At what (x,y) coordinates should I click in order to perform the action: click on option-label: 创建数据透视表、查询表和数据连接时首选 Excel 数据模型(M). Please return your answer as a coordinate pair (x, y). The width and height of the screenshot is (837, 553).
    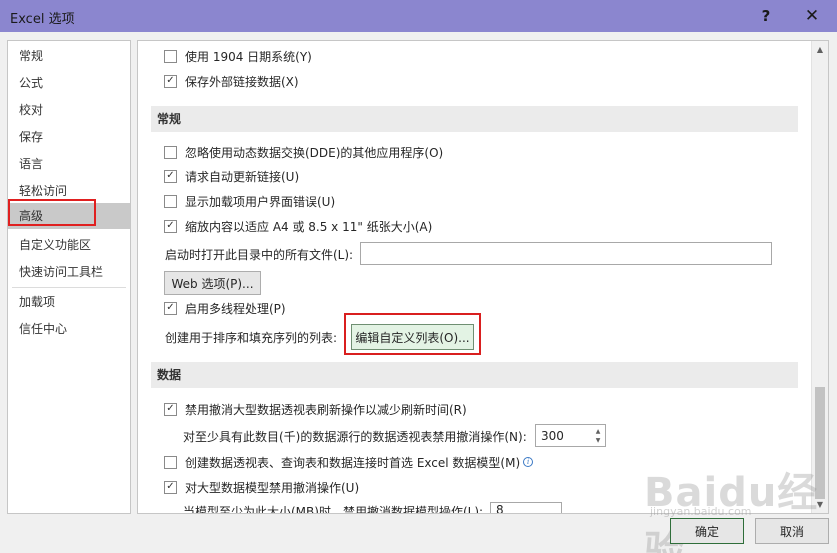
    Looking at the image, I should click on (353, 462).